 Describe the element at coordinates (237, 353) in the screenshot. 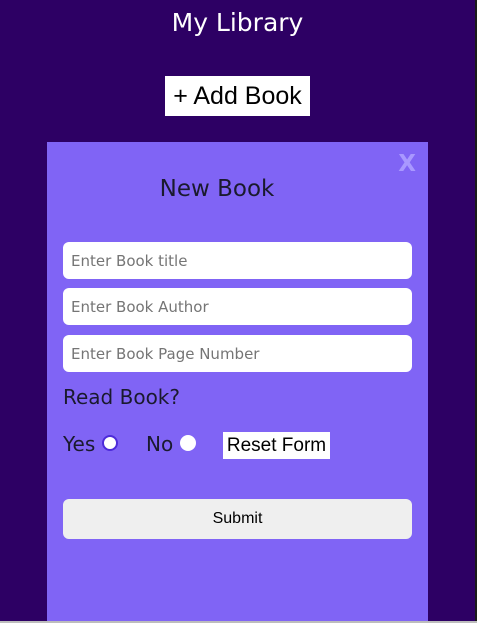

I see `book-pages-input` at that location.